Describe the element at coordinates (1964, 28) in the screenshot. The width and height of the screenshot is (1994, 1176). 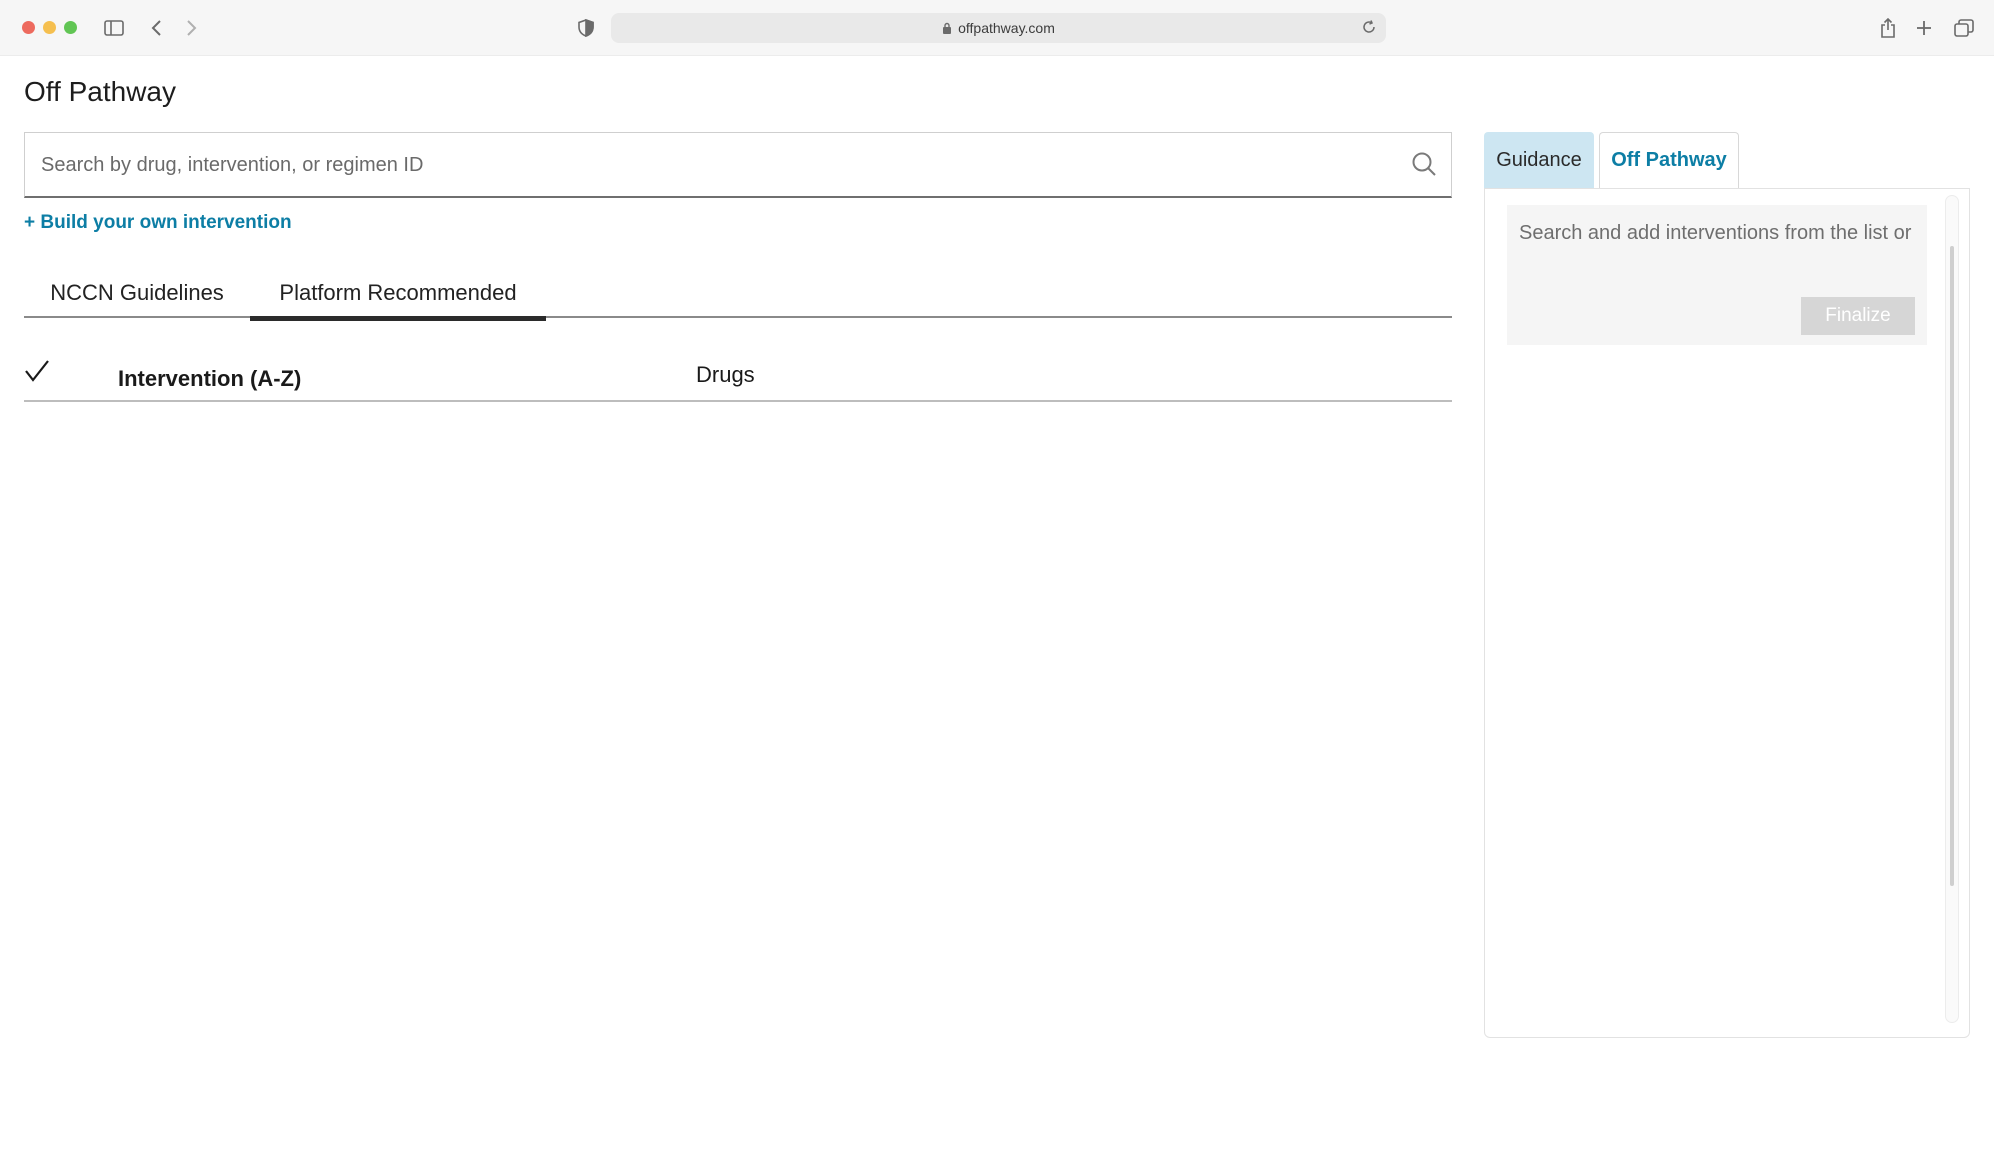
I see `tab-overview-icon` at that location.